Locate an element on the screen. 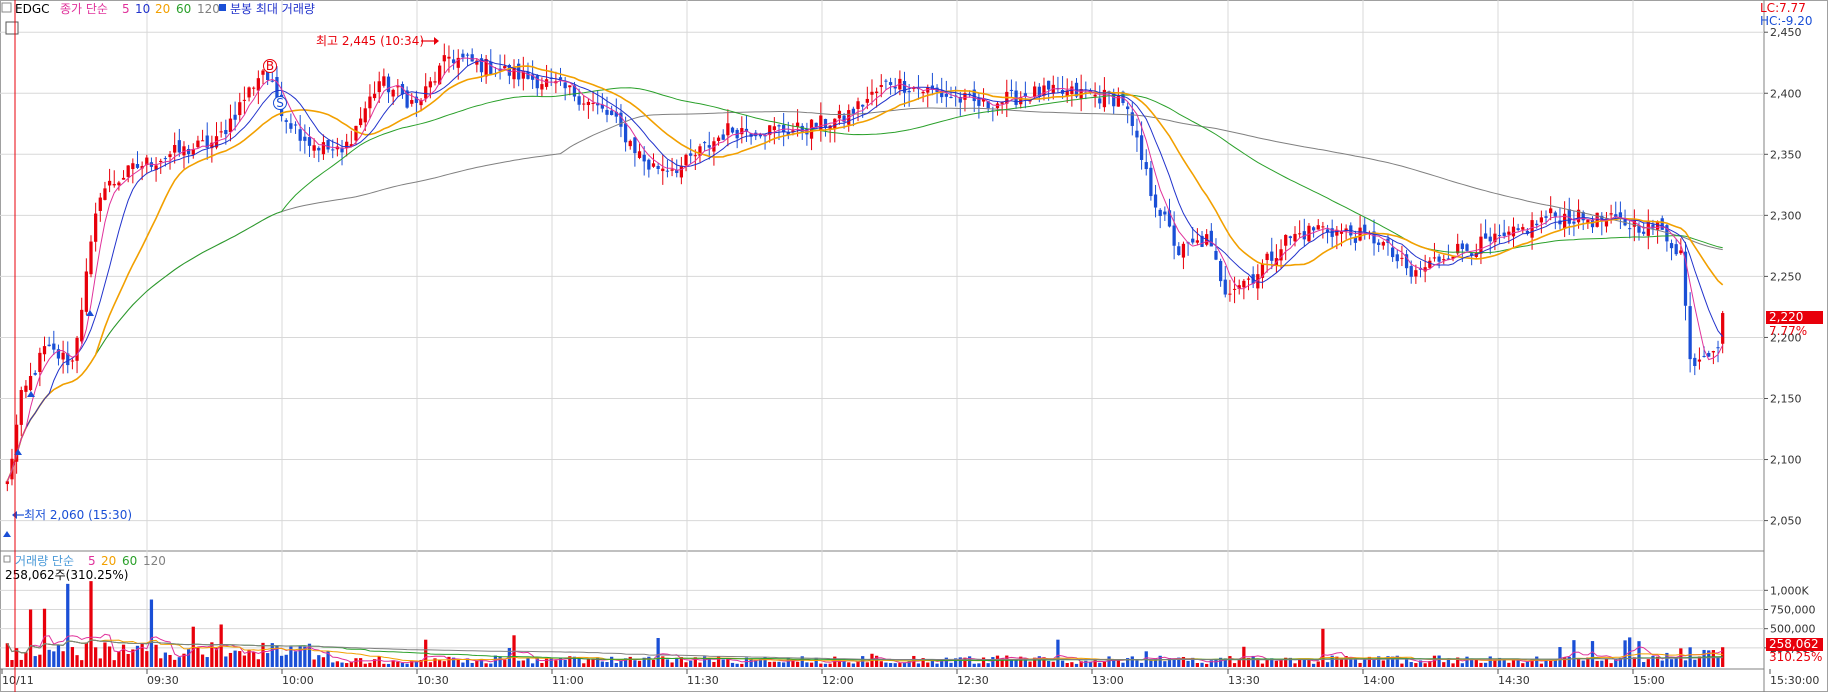 This screenshot has width=1828, height=692. volume-tick-label: 1,000K is located at coordinates (1789, 590).